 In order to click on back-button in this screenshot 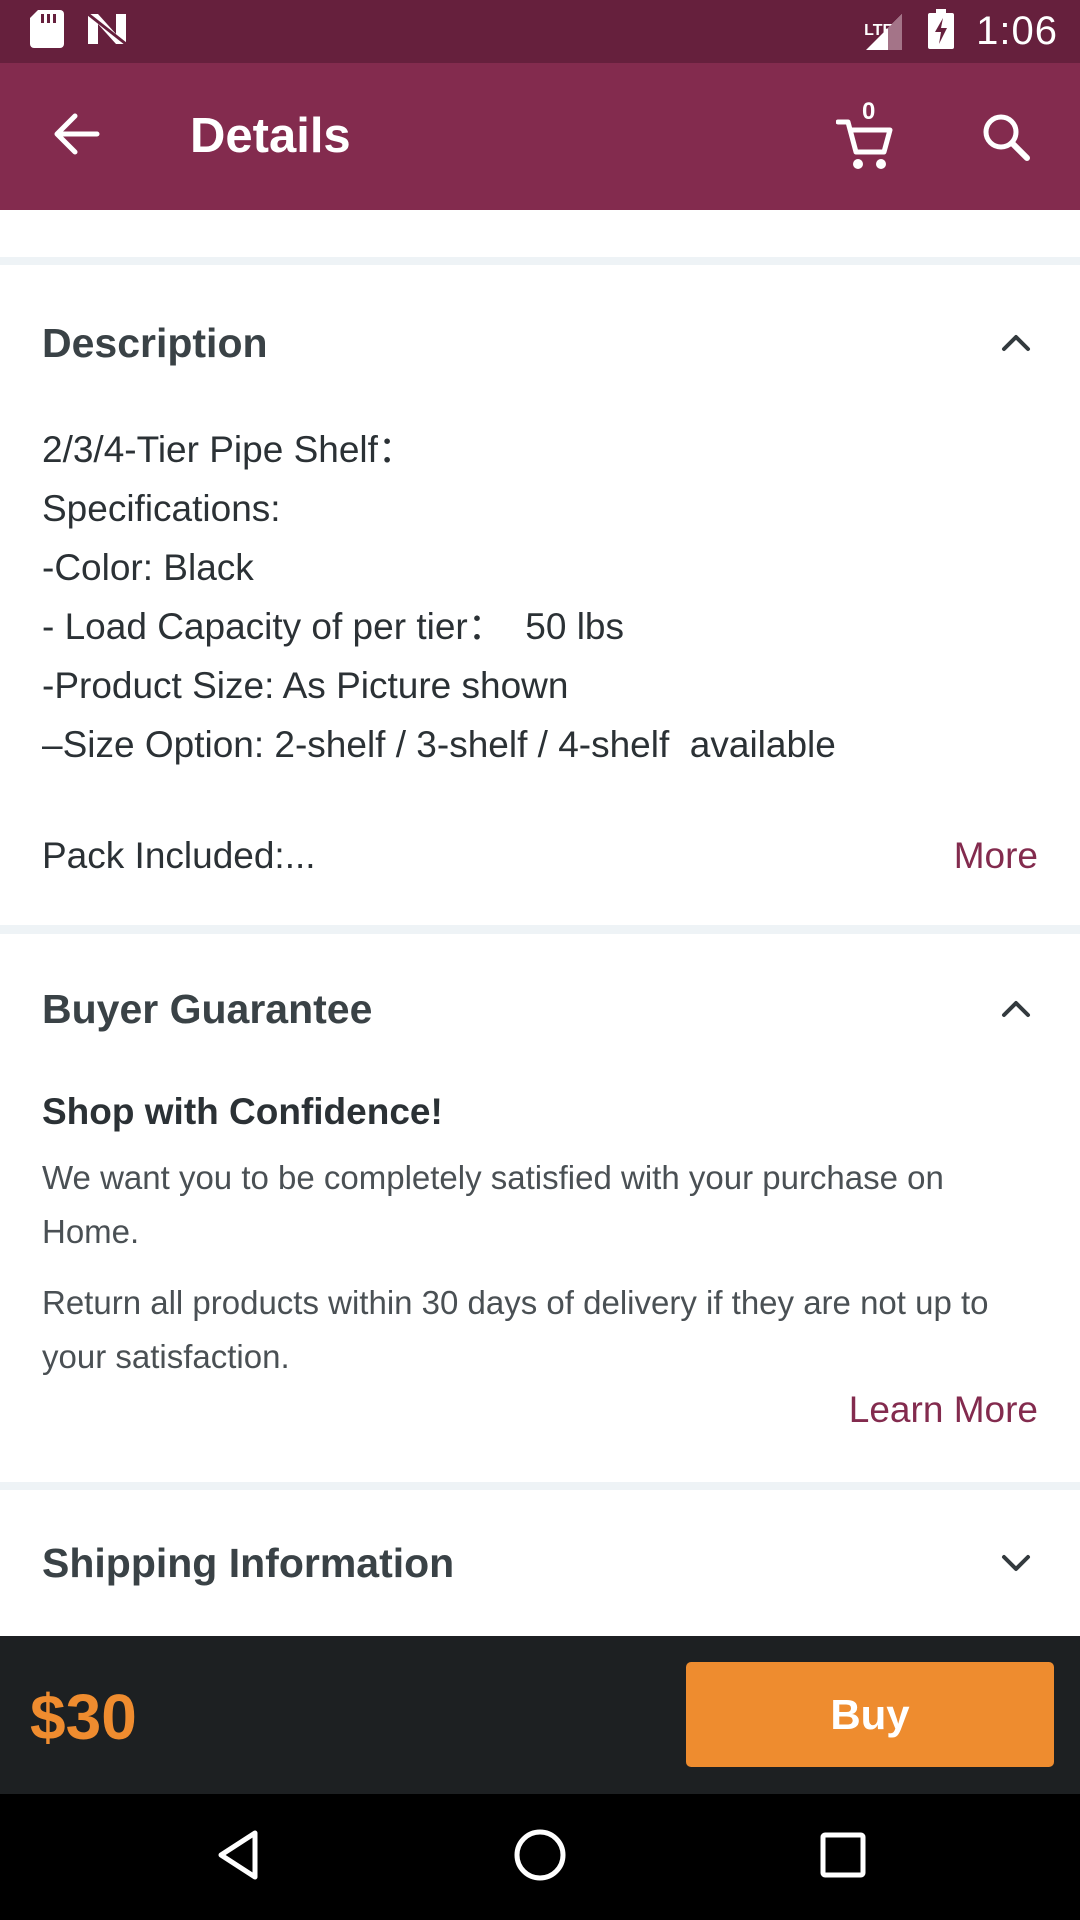, I will do `click(77, 136)`.